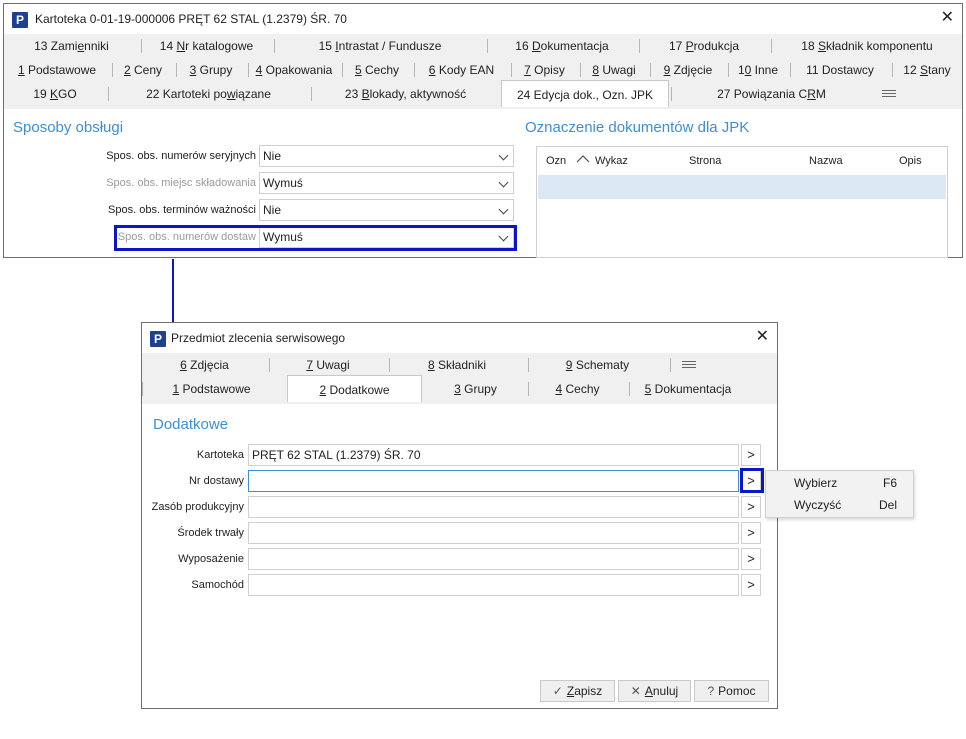 The image size is (966, 739). Describe the element at coordinates (214, 70) in the screenshot. I see `tab-label-end: Grupy` at that location.